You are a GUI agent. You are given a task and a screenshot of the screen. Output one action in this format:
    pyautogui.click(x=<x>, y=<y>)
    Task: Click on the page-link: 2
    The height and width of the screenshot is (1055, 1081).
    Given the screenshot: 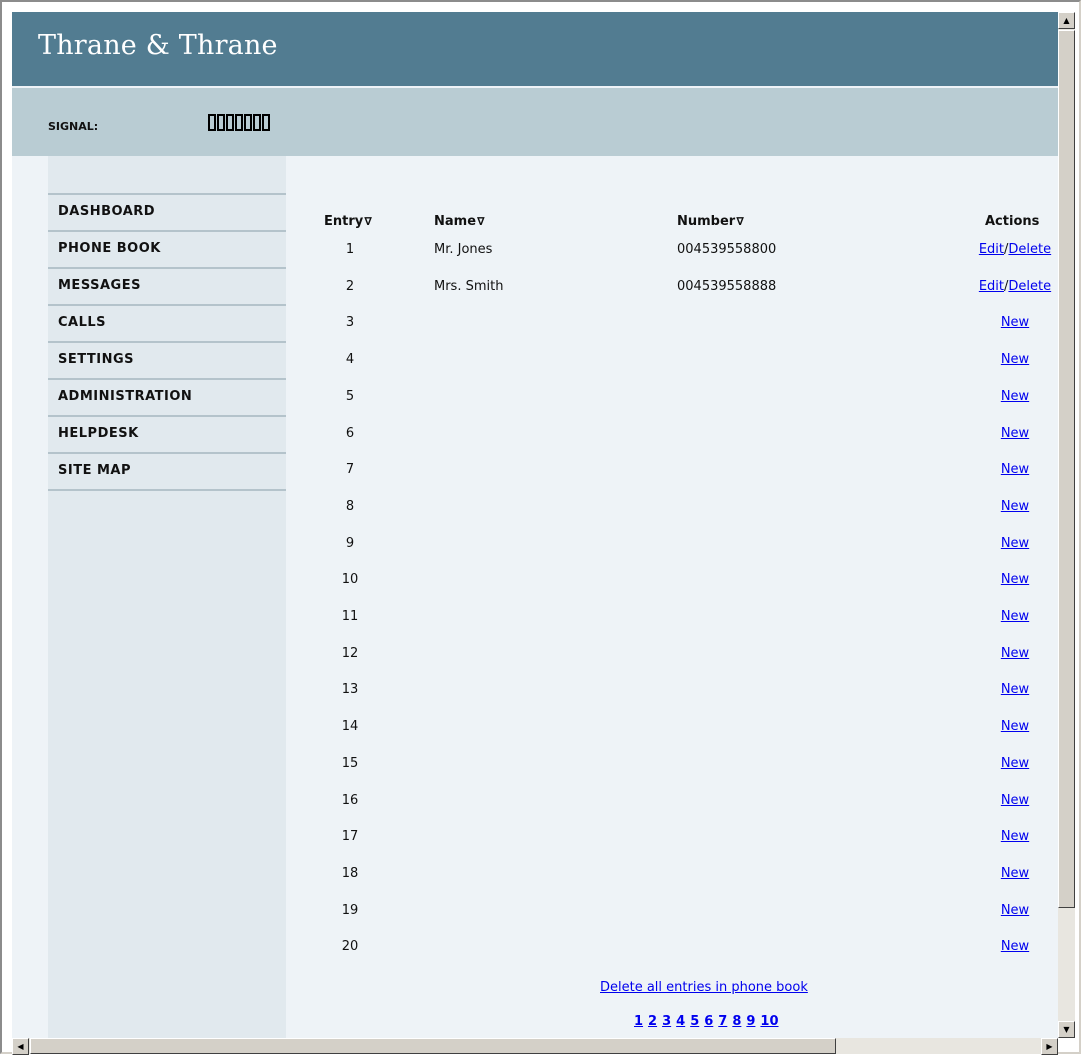 What is the action you would take?
    pyautogui.click(x=652, y=1021)
    